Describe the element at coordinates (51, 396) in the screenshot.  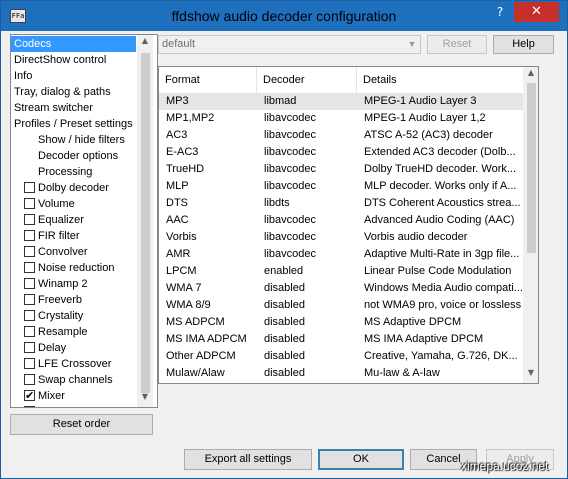
I see `tree-item-label: Mixer` at that location.